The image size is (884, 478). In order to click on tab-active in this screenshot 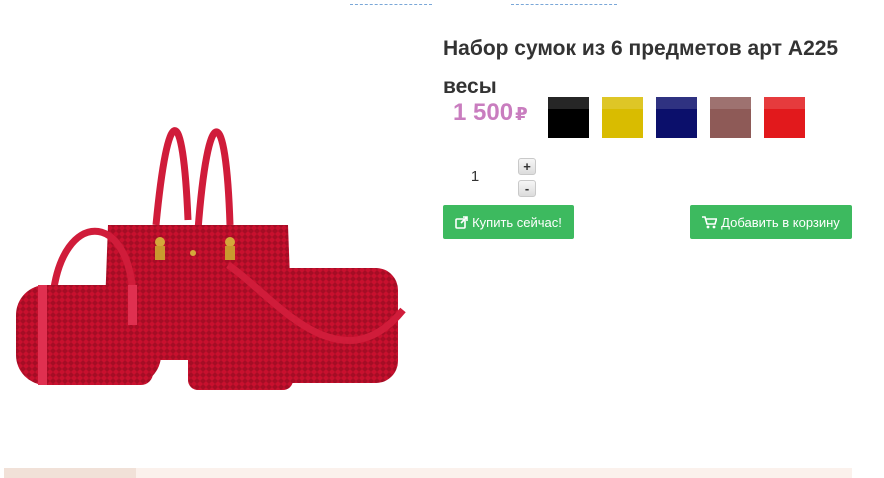, I will do `click(70, 473)`.